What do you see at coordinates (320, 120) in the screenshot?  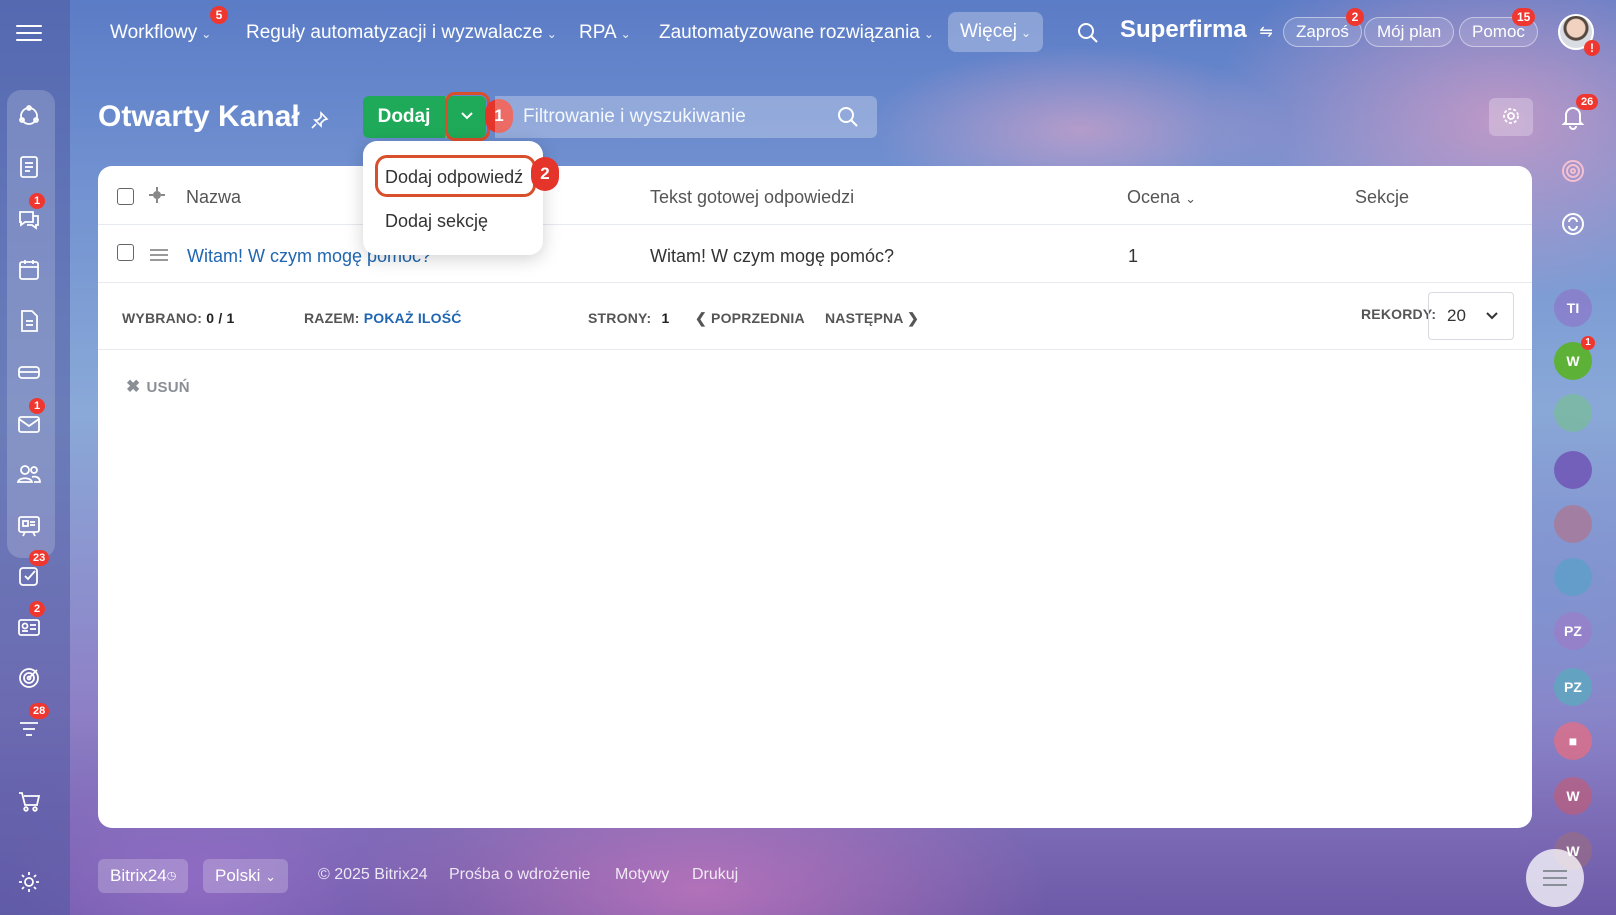 I see `pin-icon` at bounding box center [320, 120].